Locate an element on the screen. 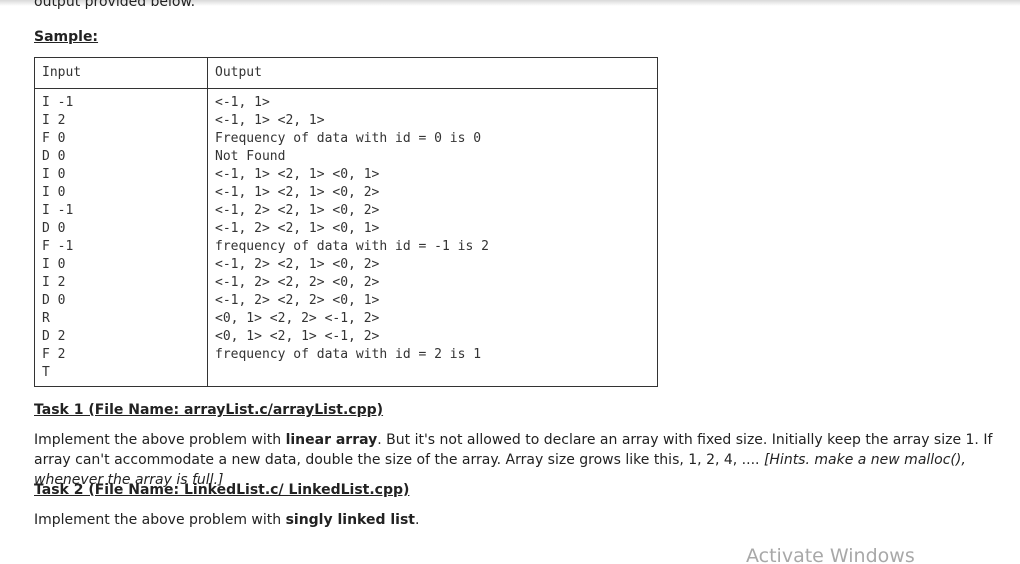 This screenshot has width=1020, height=564. input-line: F 0 is located at coordinates (54, 138).